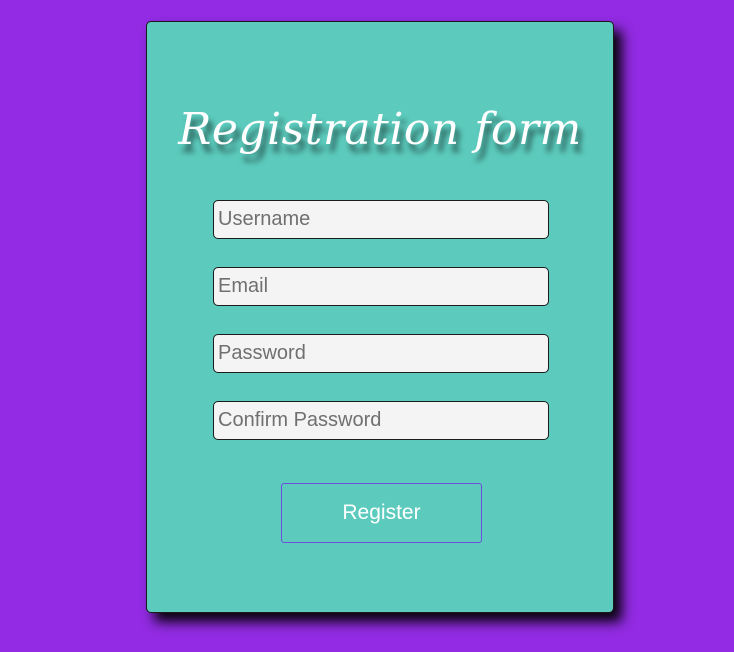 The width and height of the screenshot is (734, 652). I want to click on confirm-password-input, so click(381, 420).